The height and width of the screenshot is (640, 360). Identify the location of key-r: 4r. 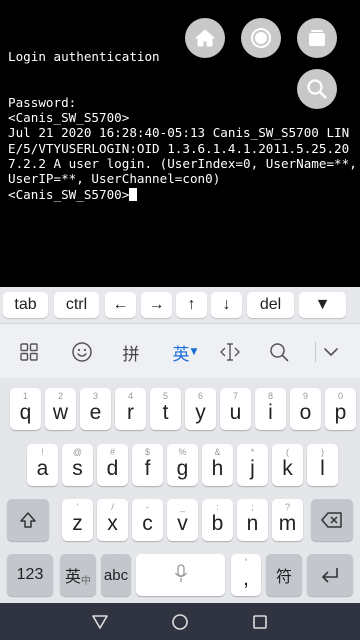
(130, 409).